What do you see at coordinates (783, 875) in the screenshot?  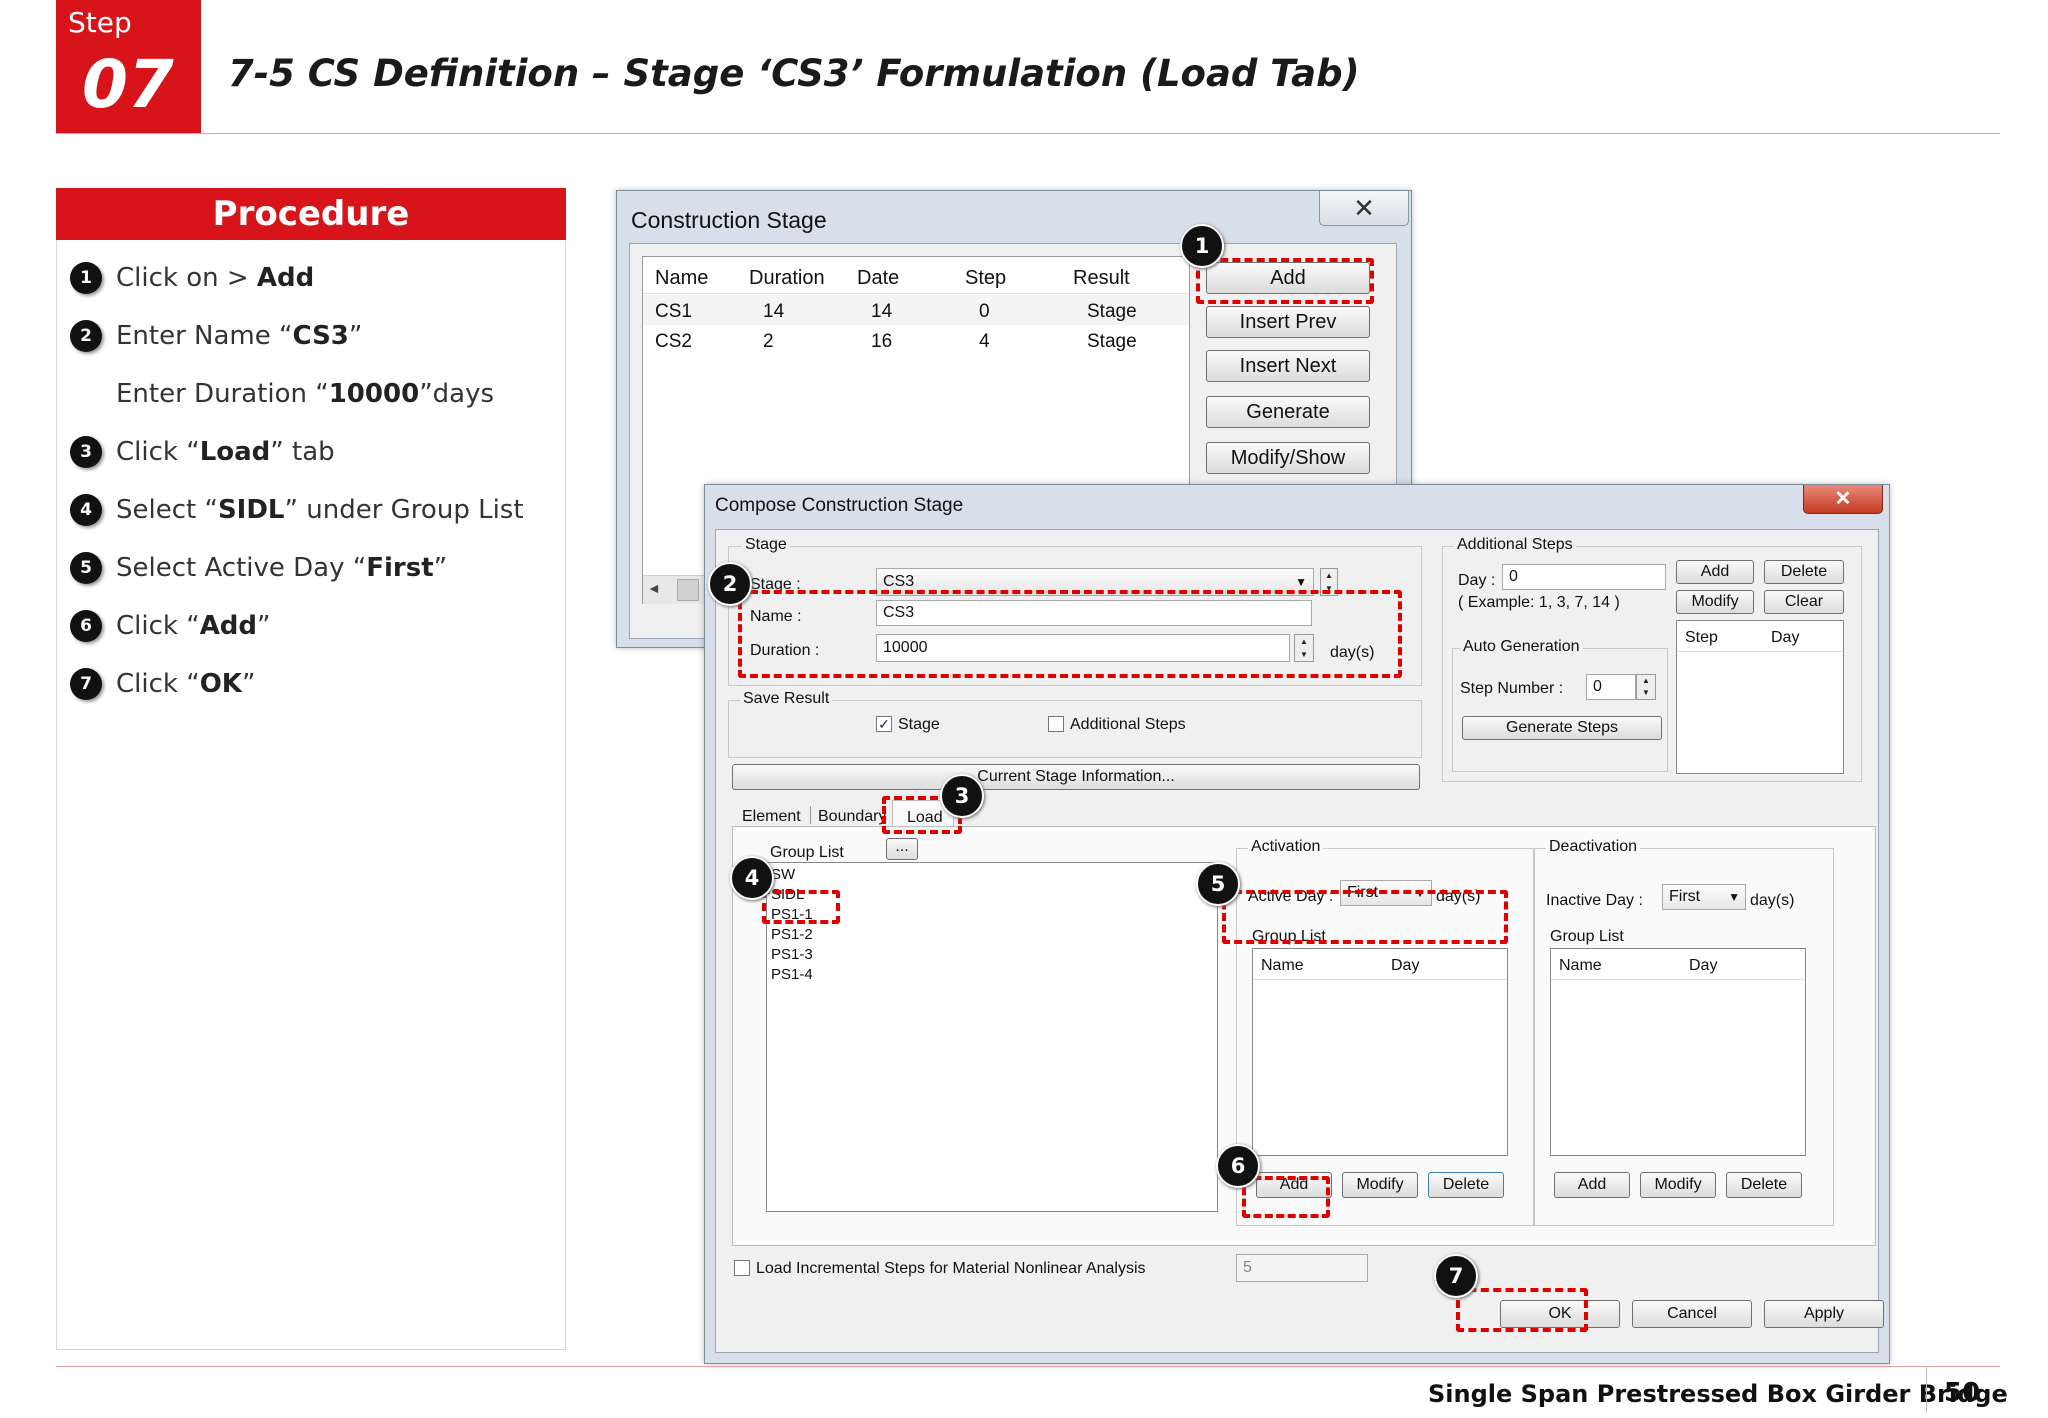 I see `list-item: SW` at bounding box center [783, 875].